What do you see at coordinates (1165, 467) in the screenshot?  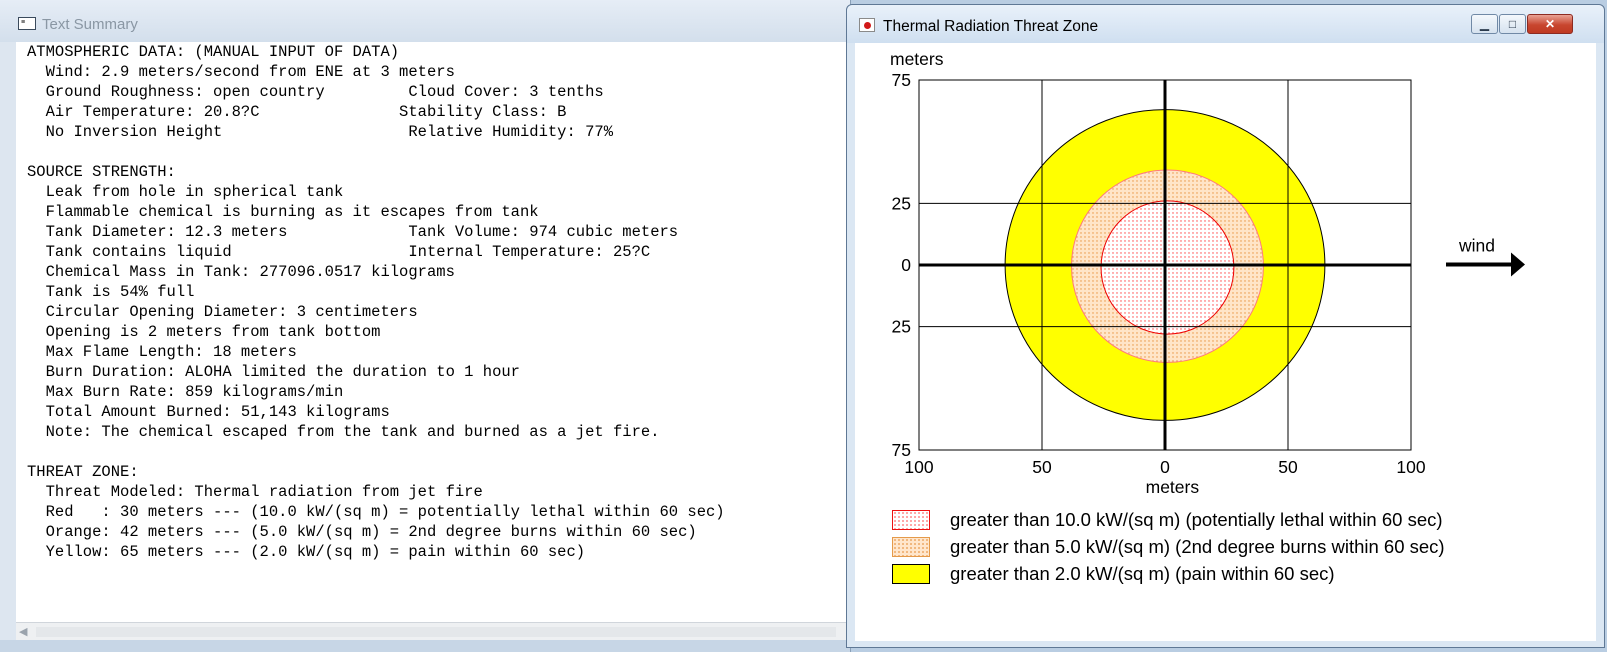 I see `x-tick-label: 0` at bounding box center [1165, 467].